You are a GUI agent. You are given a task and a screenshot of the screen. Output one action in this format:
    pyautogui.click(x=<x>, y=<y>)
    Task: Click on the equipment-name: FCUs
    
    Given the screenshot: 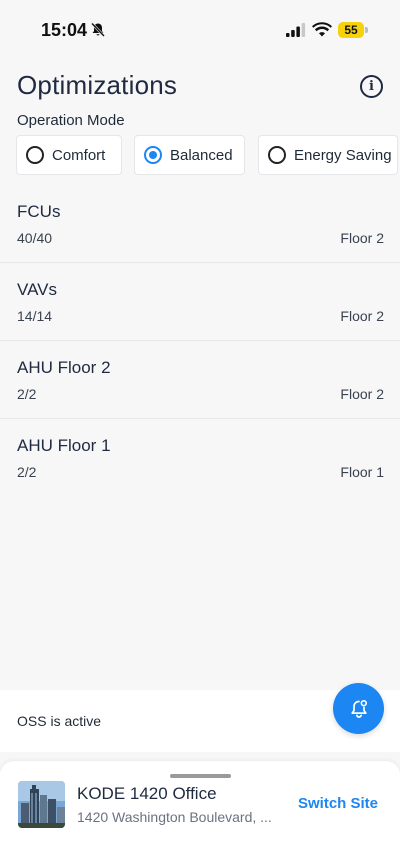 What is the action you would take?
    pyautogui.click(x=39, y=211)
    